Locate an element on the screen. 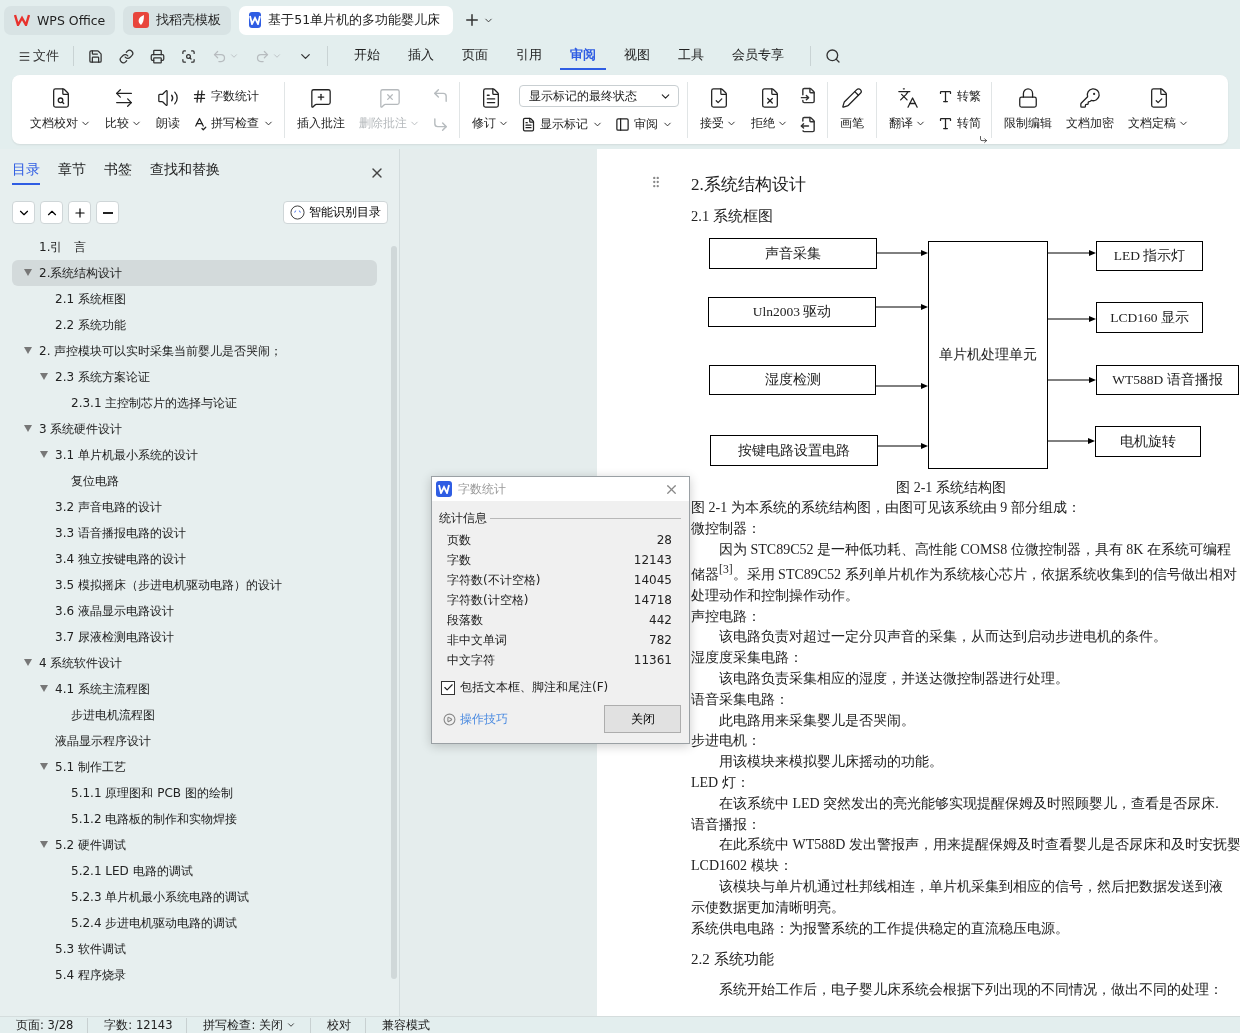 This screenshot has width=1240, height=1033. ribbon-button: 翻译 is located at coordinates (907, 109).